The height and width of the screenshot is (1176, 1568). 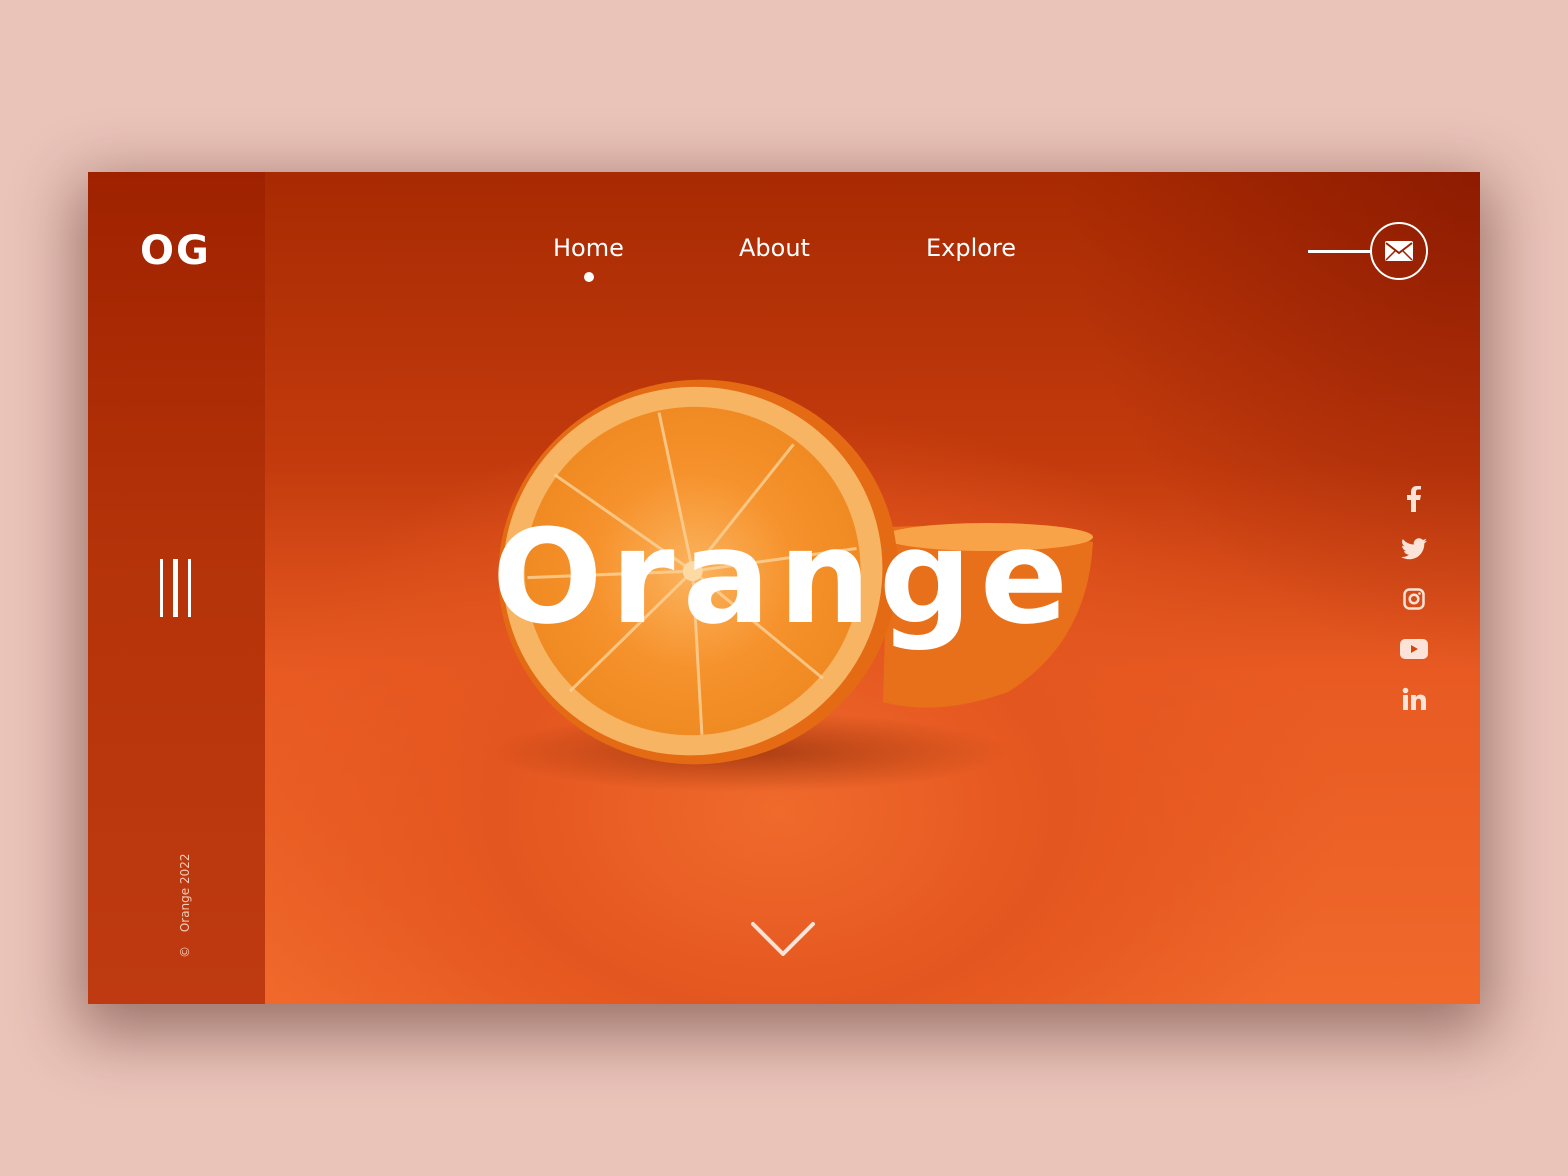 What do you see at coordinates (774, 248) in the screenshot?
I see `nav-about: About` at bounding box center [774, 248].